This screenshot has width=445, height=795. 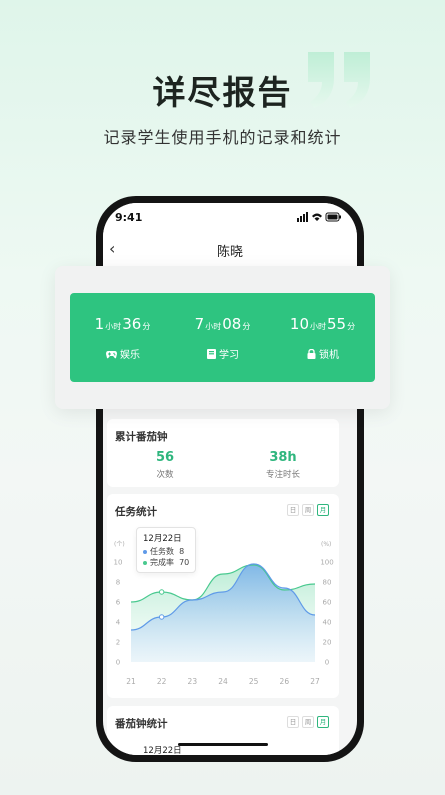 What do you see at coordinates (246, 326) in the screenshot?
I see `study-minutes-unit: 分` at bounding box center [246, 326].